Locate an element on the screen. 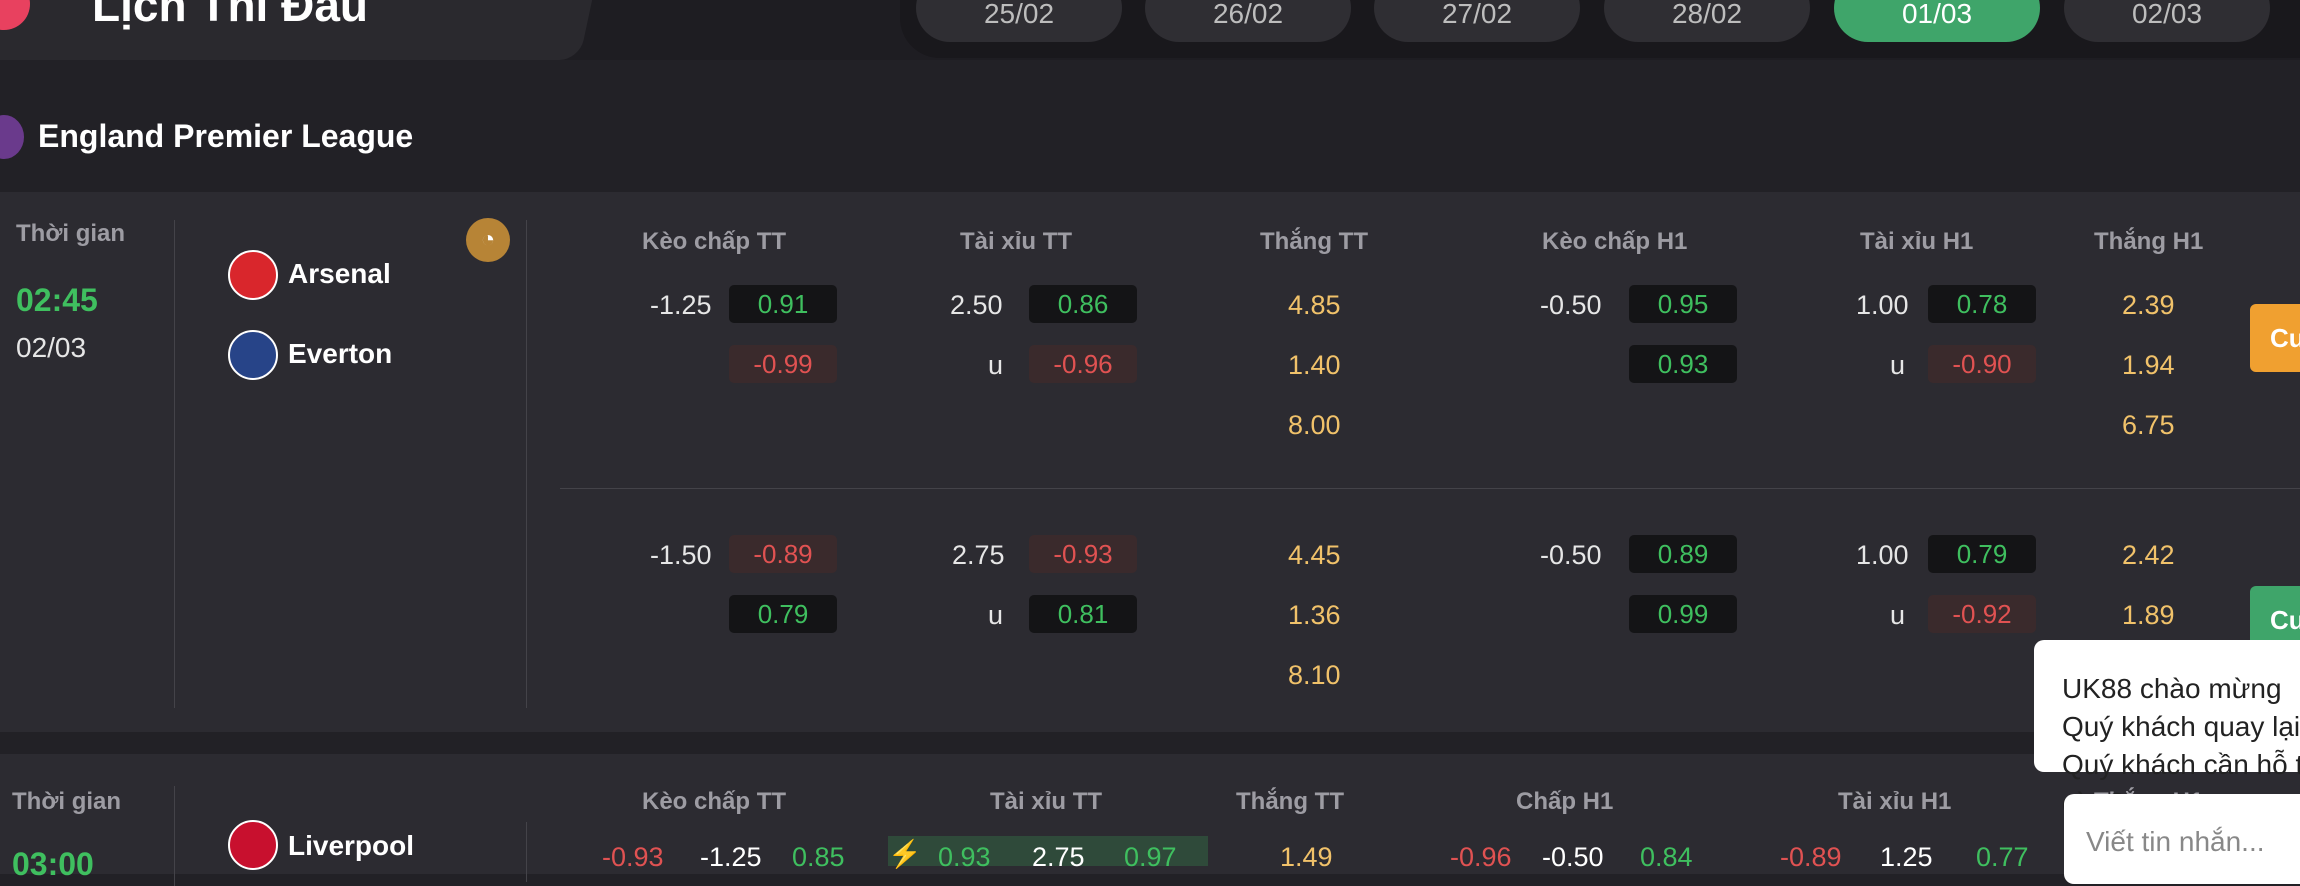  h1-win-odd: 6.75 is located at coordinates (2148, 425).